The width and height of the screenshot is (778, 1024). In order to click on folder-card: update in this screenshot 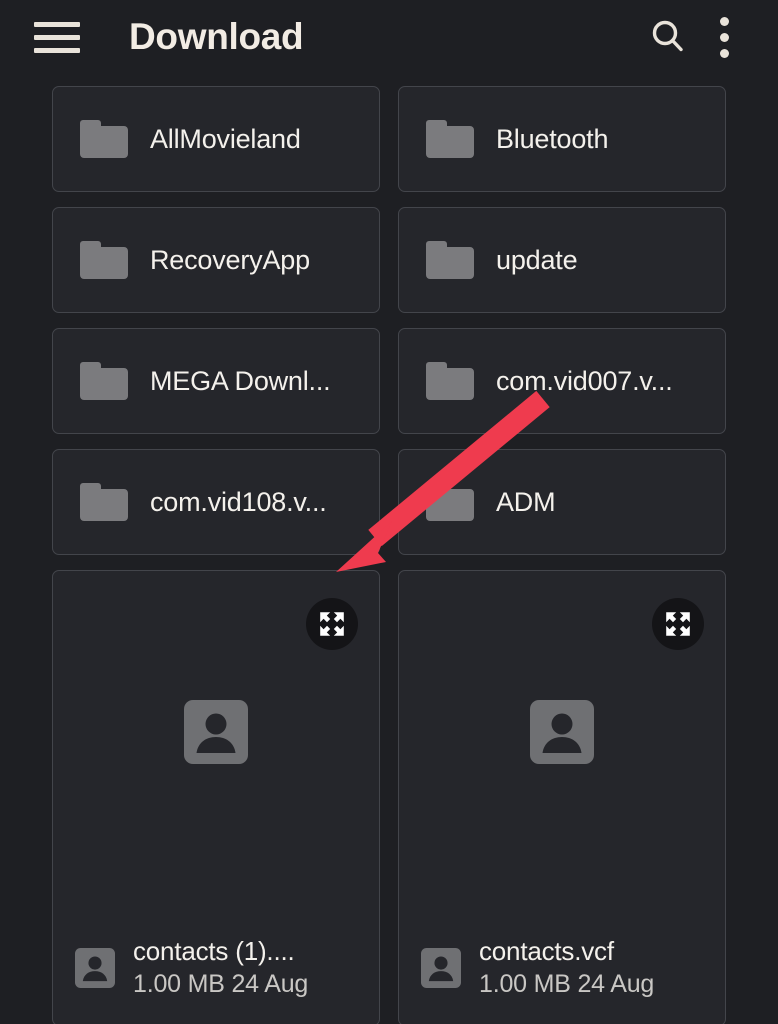, I will do `click(562, 260)`.